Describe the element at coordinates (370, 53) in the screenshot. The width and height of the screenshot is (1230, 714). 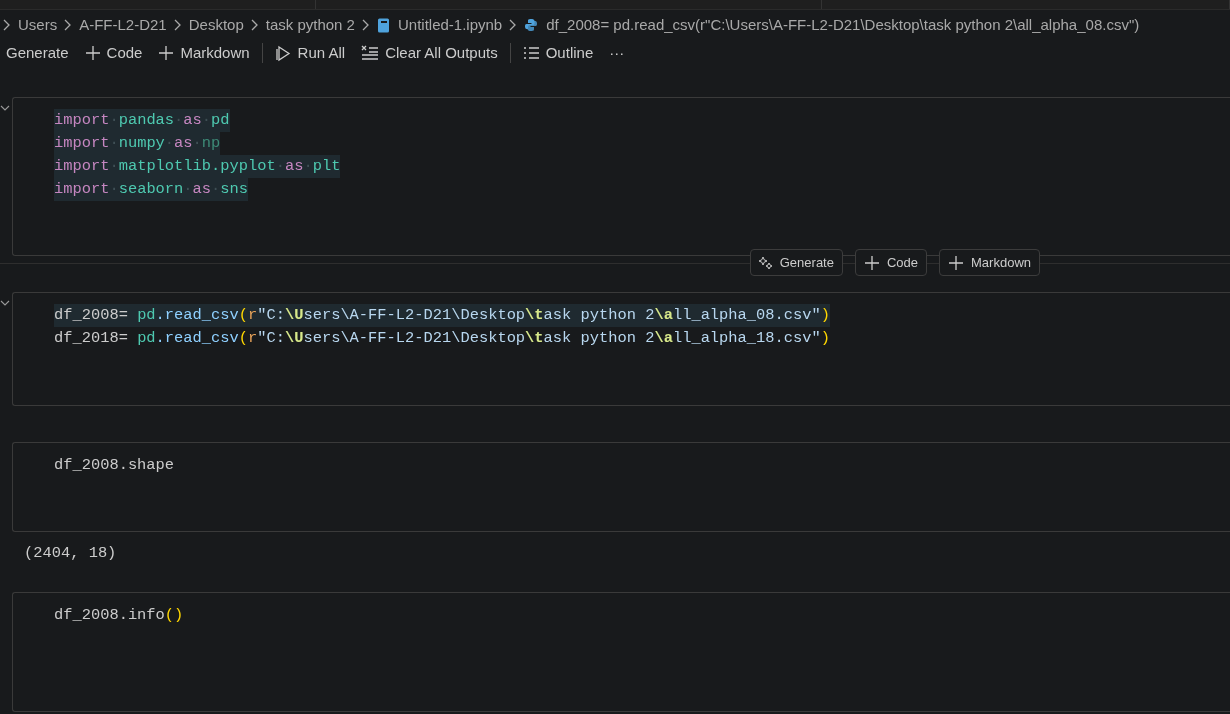
I see `clear-outputs-icon` at that location.